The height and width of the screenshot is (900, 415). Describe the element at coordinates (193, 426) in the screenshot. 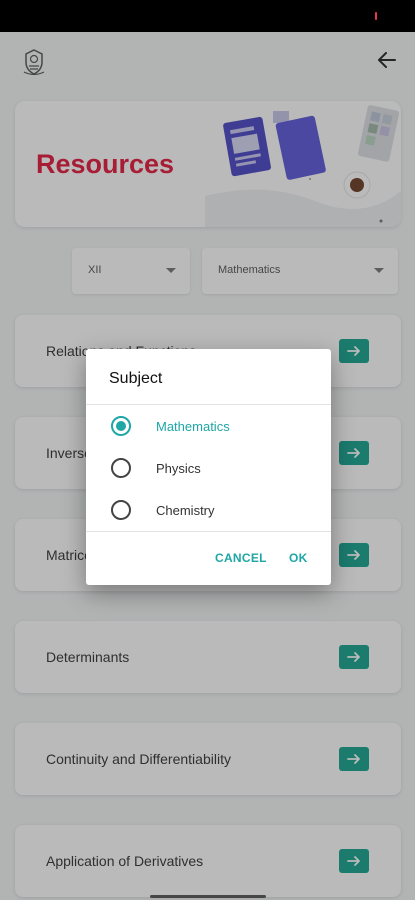

I see `option-label: Mathematics` at that location.